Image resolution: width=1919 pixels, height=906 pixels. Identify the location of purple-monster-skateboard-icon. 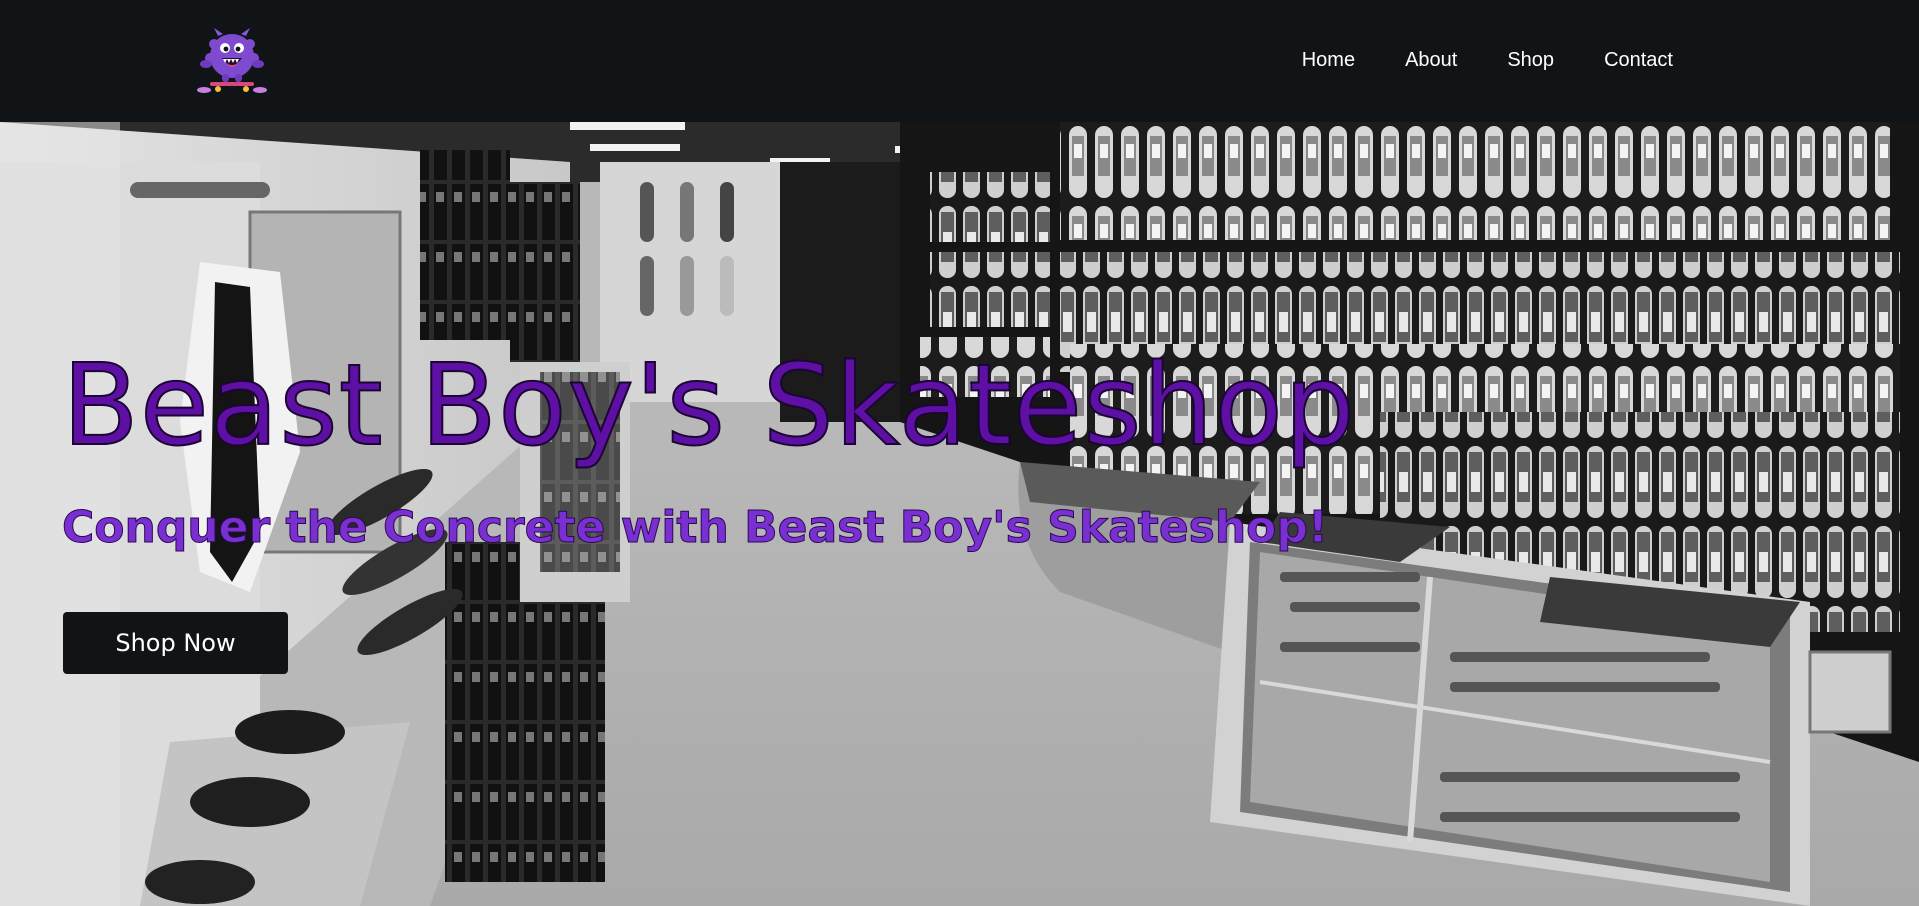
(232, 60).